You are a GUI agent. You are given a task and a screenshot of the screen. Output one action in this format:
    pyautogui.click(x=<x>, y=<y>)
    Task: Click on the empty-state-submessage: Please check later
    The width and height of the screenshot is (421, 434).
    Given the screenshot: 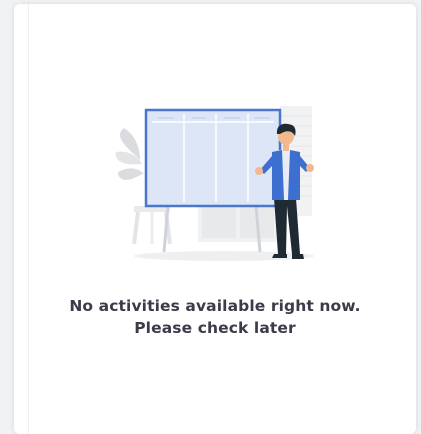 What is the action you would take?
    pyautogui.click(x=215, y=328)
    